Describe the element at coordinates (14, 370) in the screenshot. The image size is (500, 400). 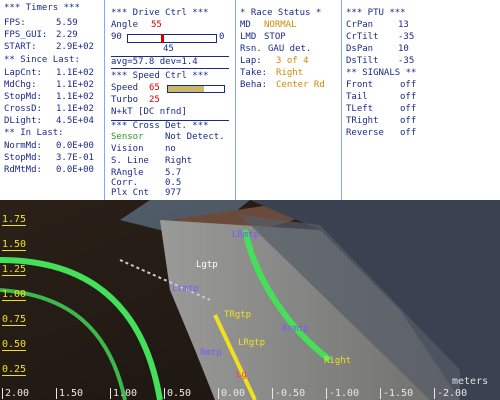
I see `y-tick-label: 0.25` at that location.